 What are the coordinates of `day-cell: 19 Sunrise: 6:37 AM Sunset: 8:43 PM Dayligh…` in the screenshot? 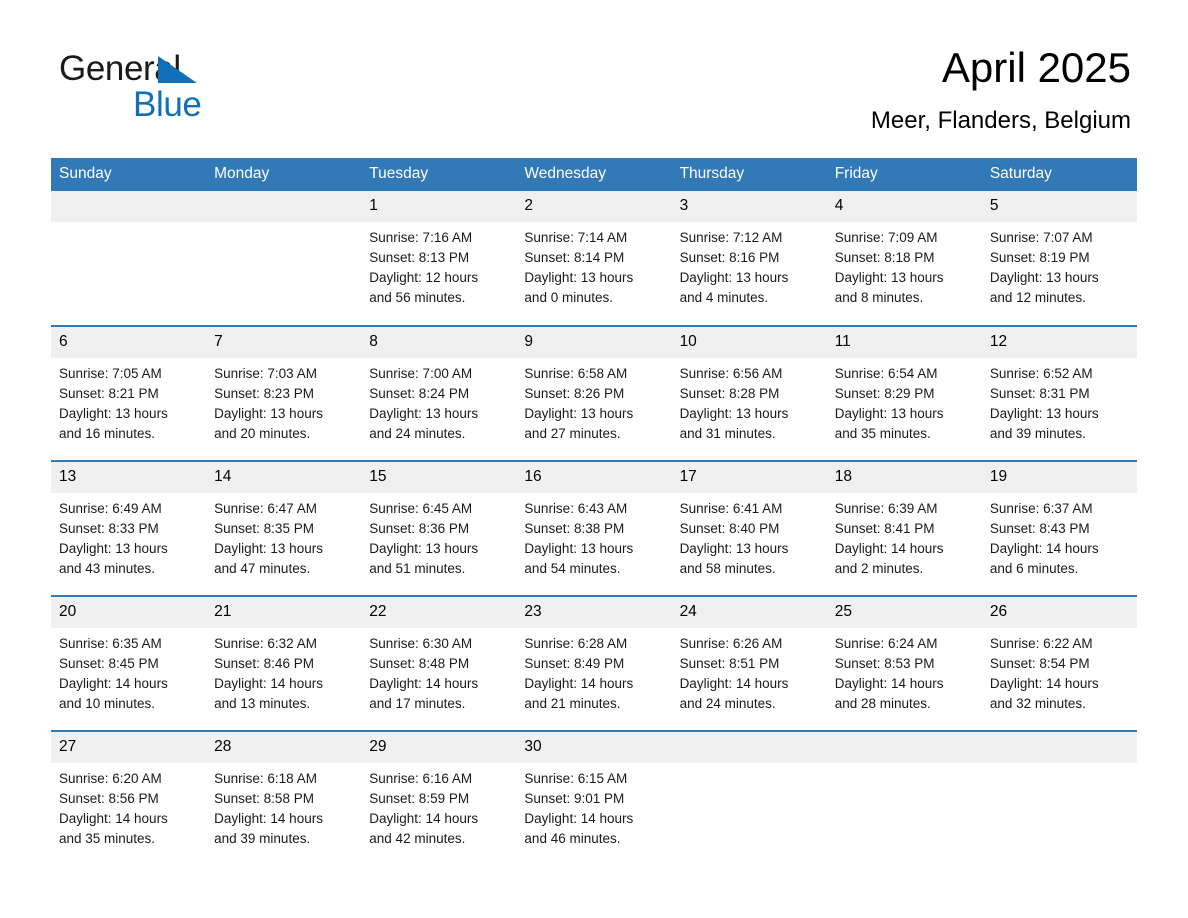 It's located at (1059, 528).